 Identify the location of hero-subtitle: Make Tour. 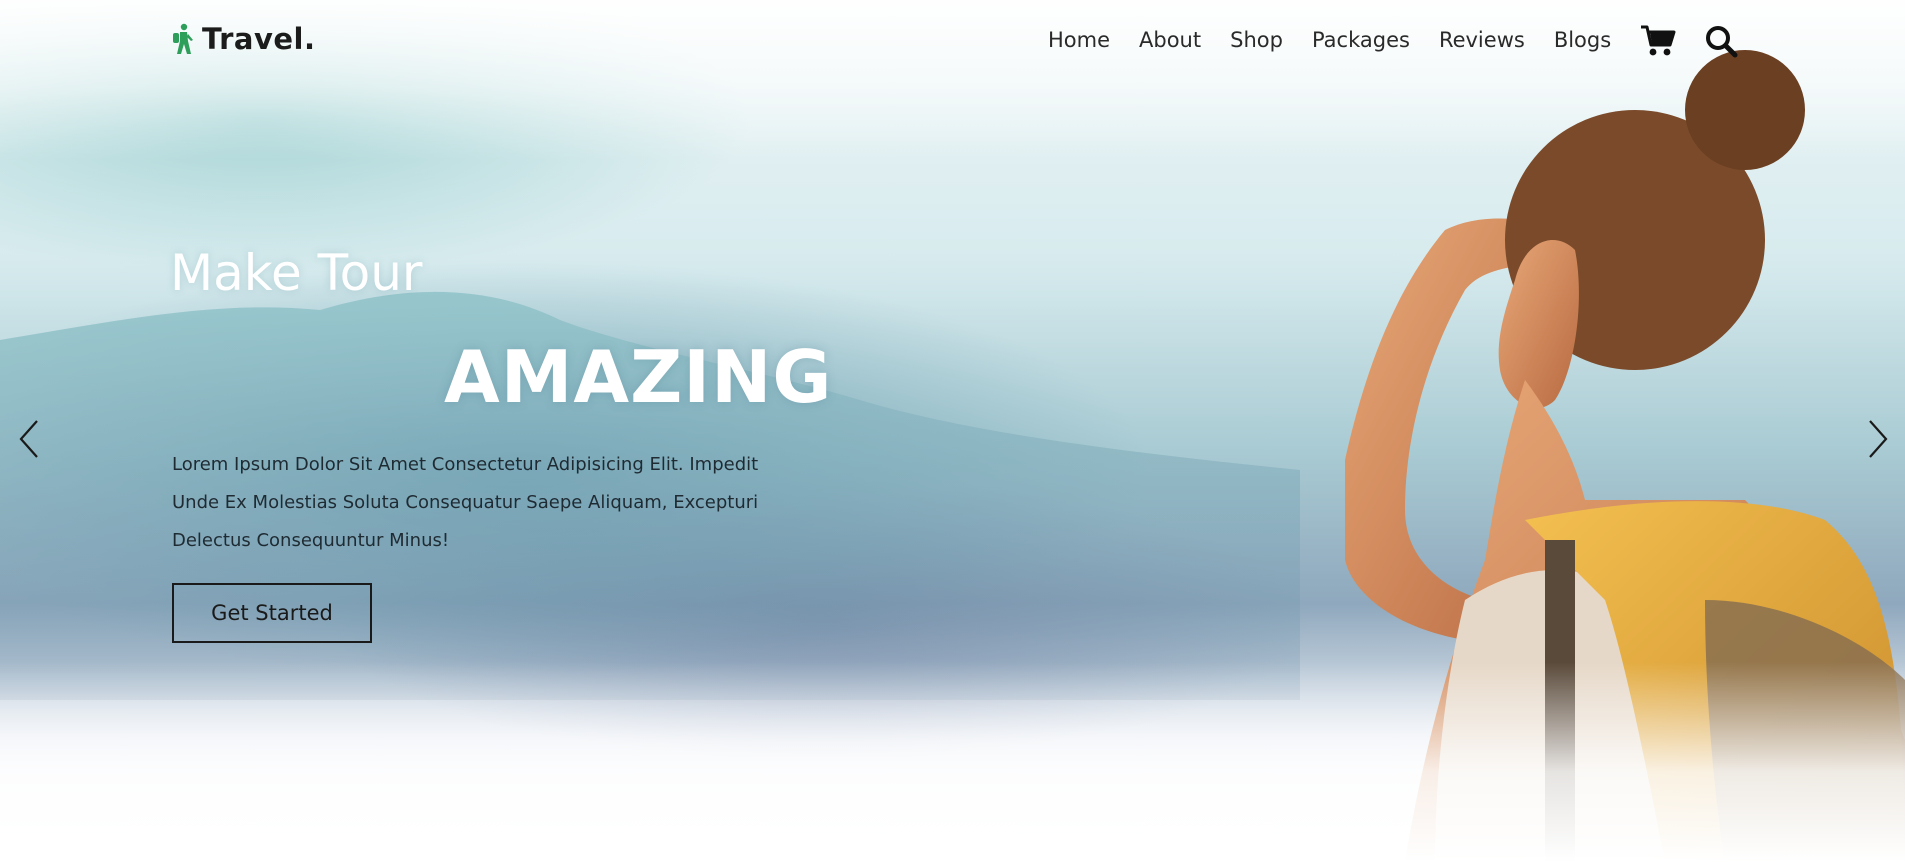
(296, 273).